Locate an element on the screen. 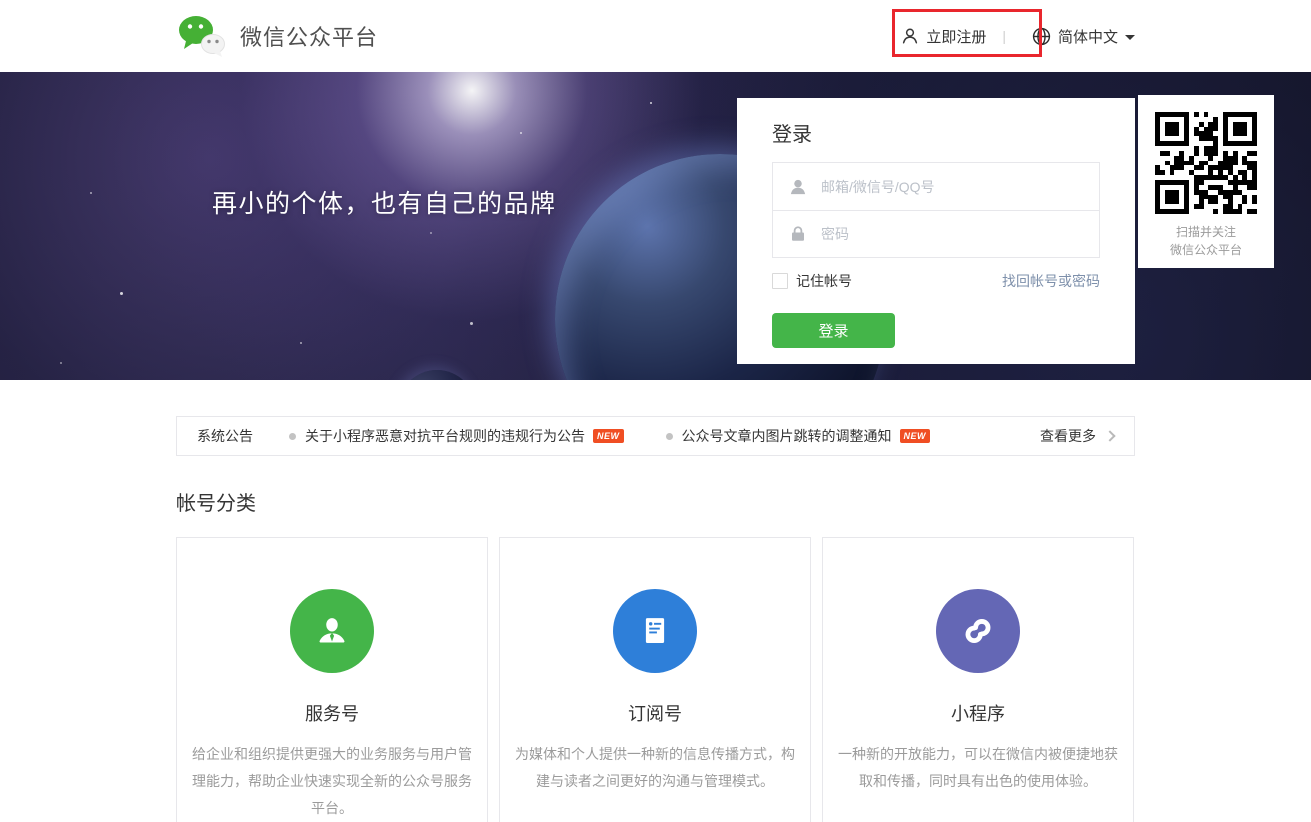 The width and height of the screenshot is (1311, 822). globe-icon is located at coordinates (1041, 36).